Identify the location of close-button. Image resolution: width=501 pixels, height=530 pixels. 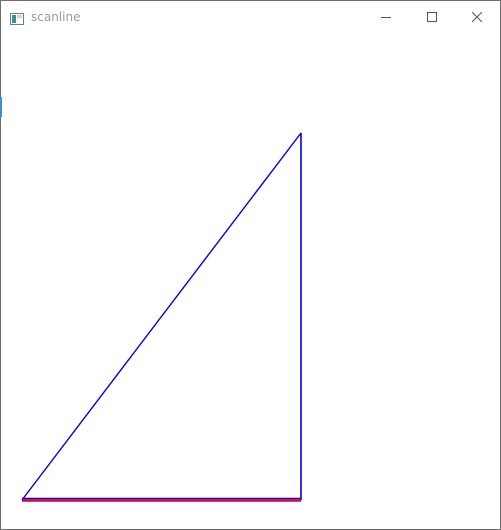
(477, 16).